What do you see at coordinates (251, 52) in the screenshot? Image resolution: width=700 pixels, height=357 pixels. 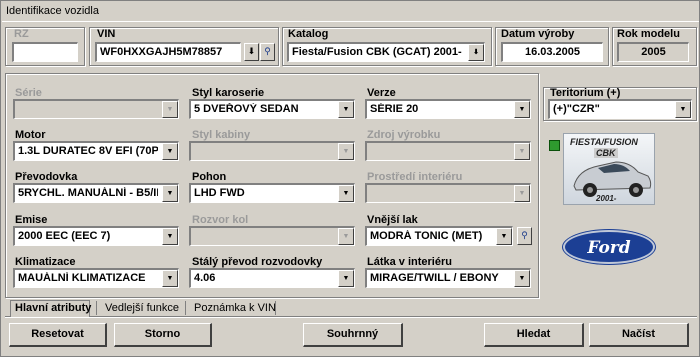 I see `vin-dropdown-icon: ⬇` at bounding box center [251, 52].